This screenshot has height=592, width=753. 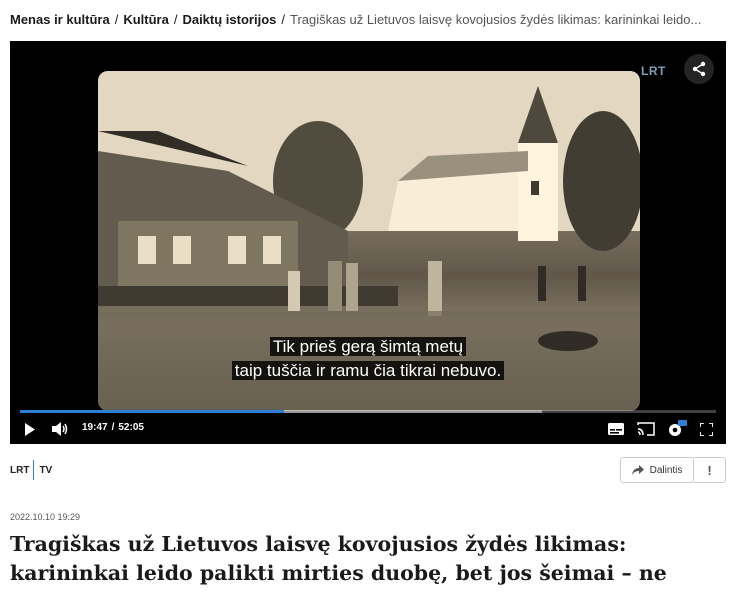 I want to click on cast-icon, so click(x=646, y=429).